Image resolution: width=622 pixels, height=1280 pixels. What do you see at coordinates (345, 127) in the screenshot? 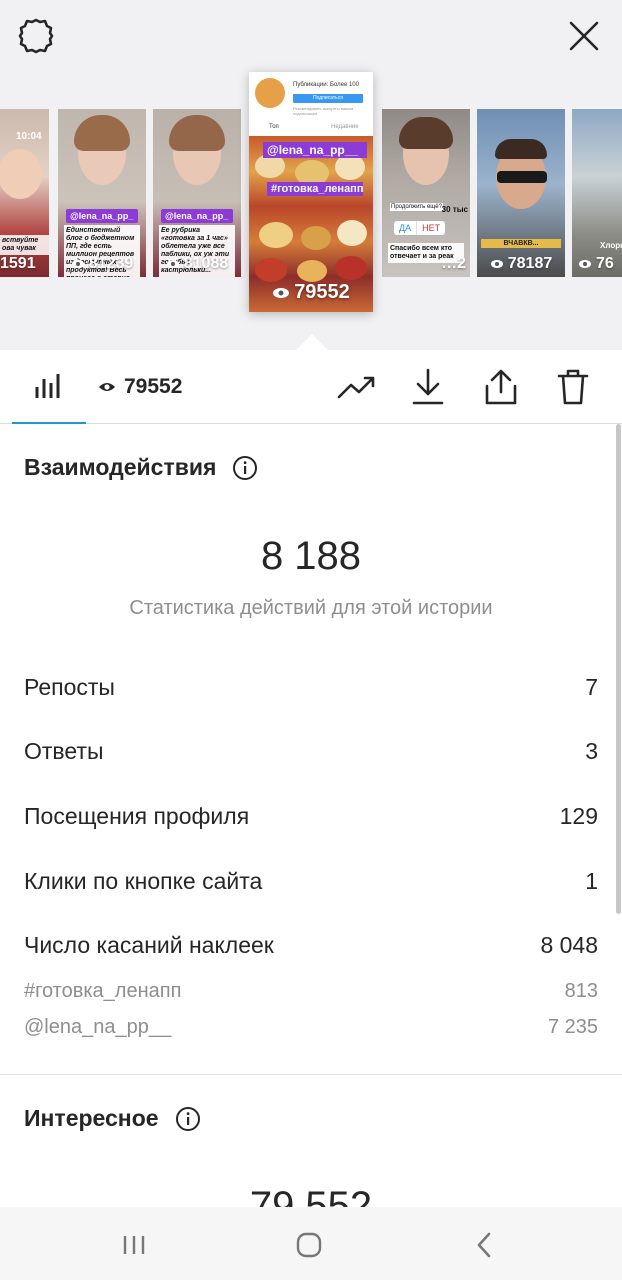
I see `tab-recent: Недавние` at bounding box center [345, 127].